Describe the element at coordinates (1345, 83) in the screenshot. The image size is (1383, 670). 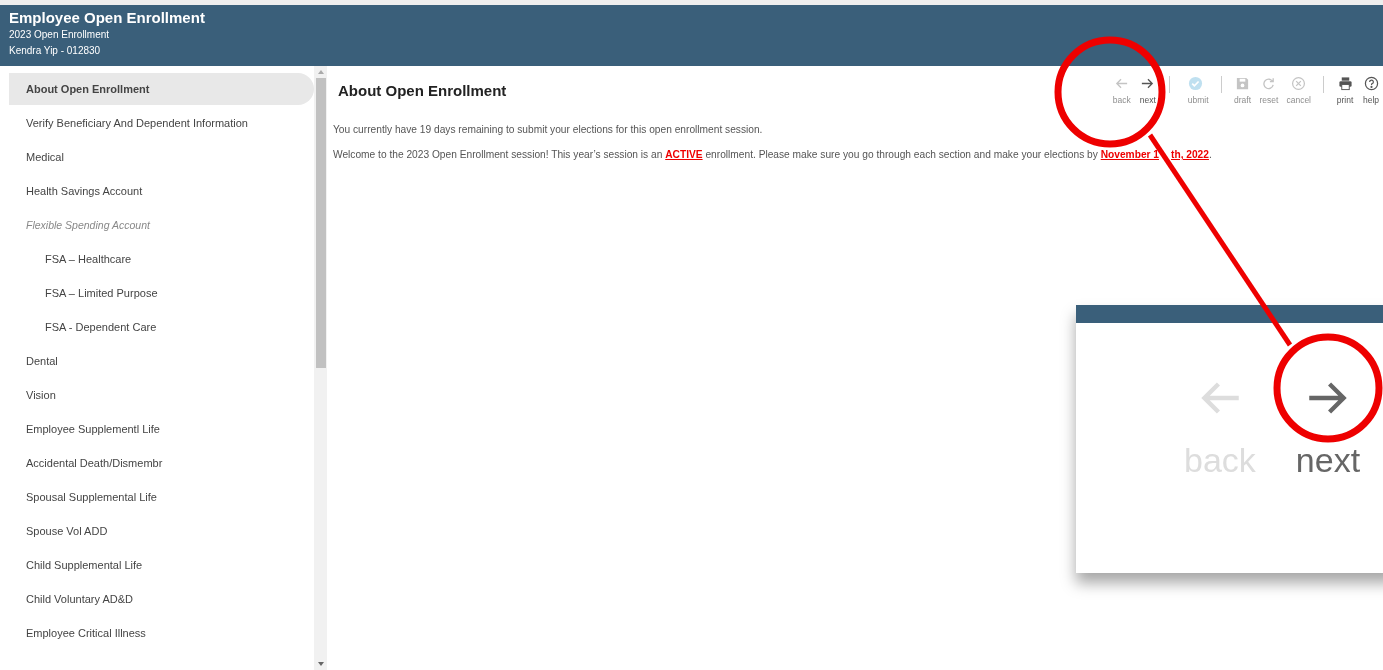
I see `print-icon` at that location.